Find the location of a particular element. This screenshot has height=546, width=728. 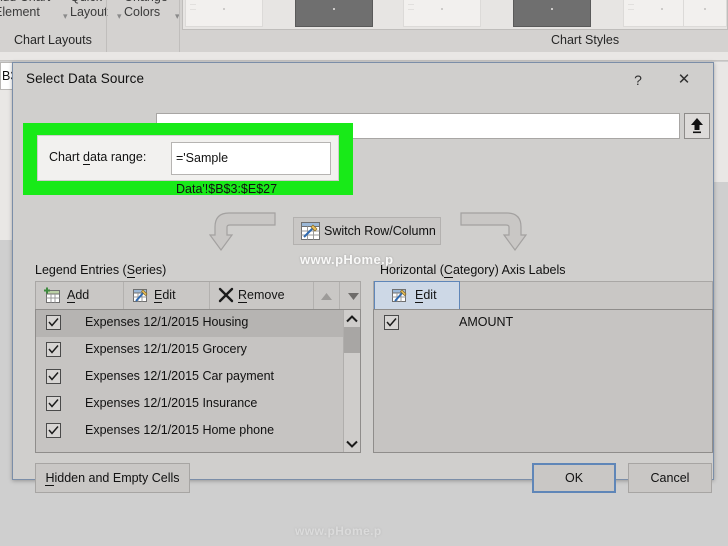

list-item: Expenses 12/1/2015 Car payment is located at coordinates (198, 377).